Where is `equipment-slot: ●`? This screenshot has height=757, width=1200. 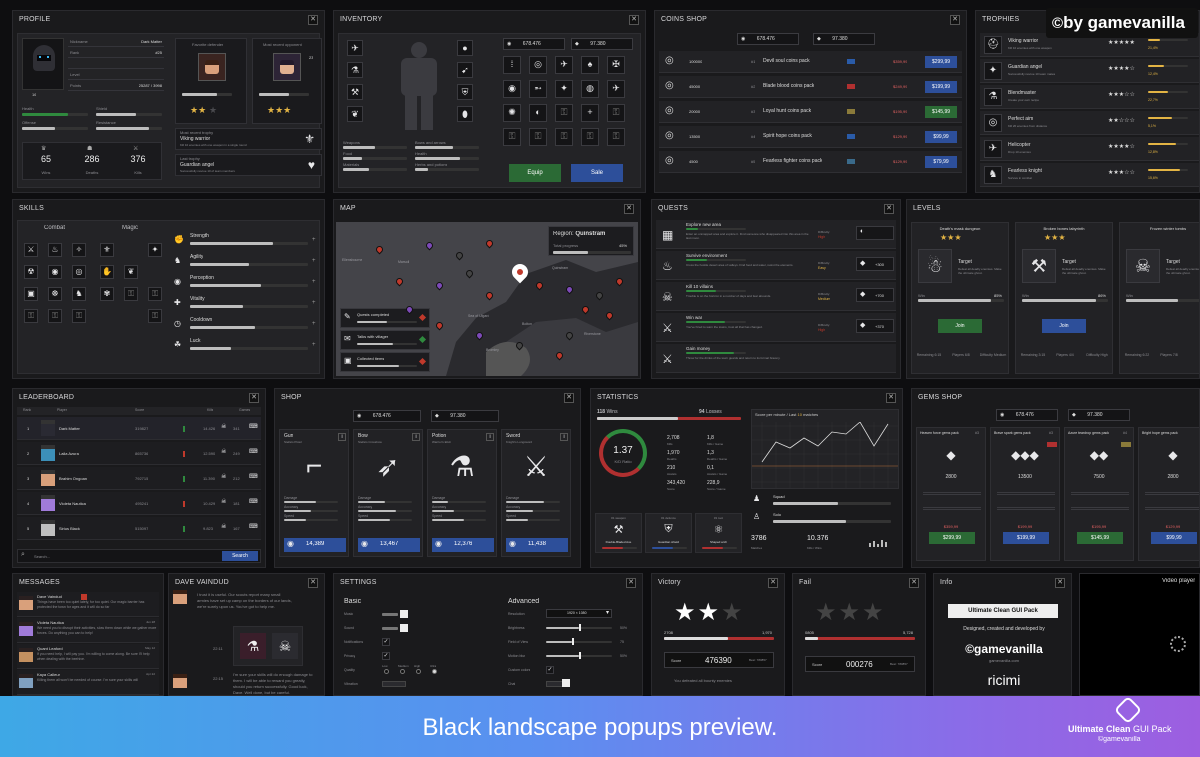 equipment-slot: ● is located at coordinates (465, 48).